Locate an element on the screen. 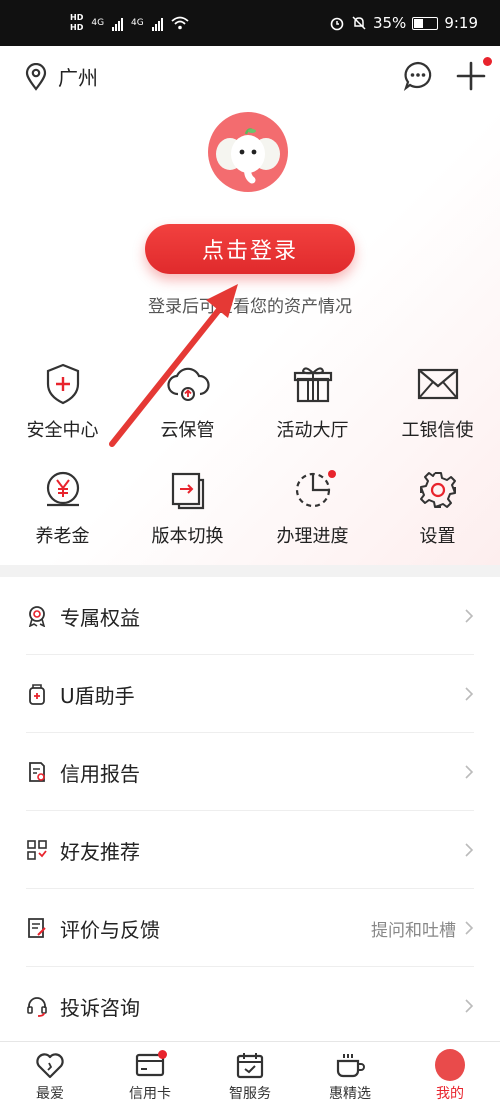  qr-code-icon is located at coordinates (37, 850).